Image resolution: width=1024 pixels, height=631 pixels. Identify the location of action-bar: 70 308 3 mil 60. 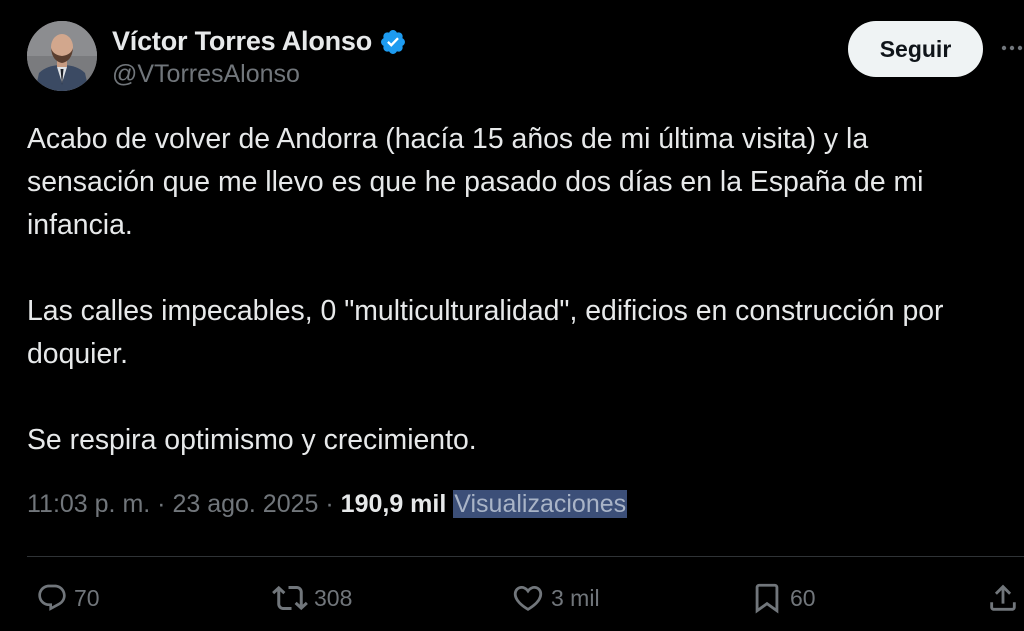
(512, 598).